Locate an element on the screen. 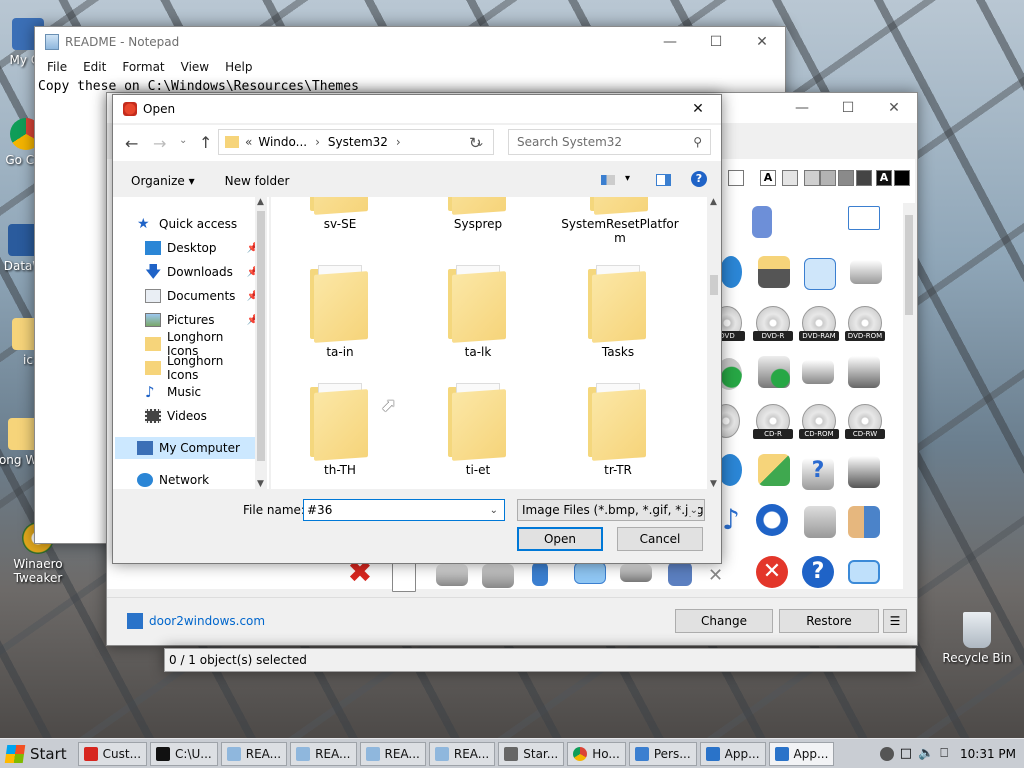  hard-drive-icon is located at coordinates (452, 575).